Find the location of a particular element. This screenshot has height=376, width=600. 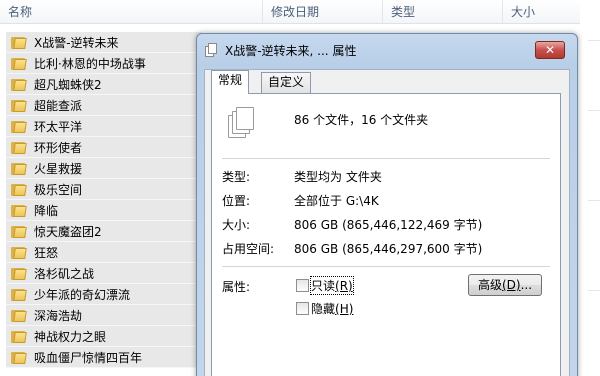

tab-custom-label: 自定义 is located at coordinates (286, 82).